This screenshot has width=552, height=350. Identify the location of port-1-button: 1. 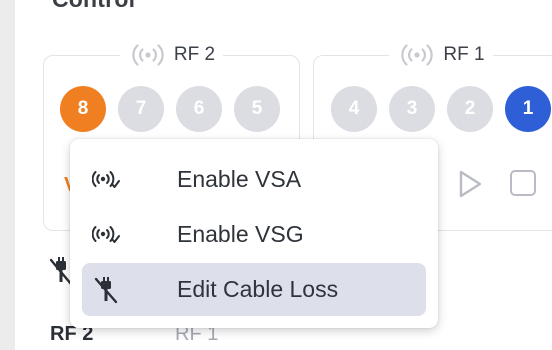
(528, 109).